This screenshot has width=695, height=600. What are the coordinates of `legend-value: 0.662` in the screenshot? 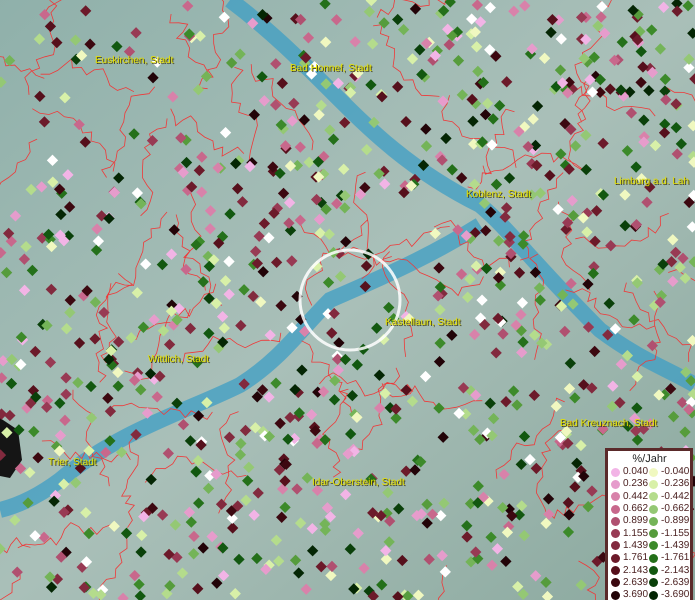 It's located at (635, 509).